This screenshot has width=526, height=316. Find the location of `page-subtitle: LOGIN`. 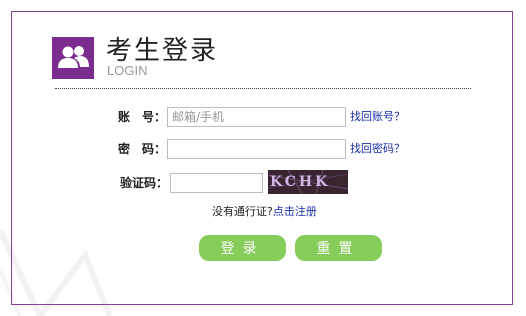

page-subtitle: LOGIN is located at coordinates (127, 70).